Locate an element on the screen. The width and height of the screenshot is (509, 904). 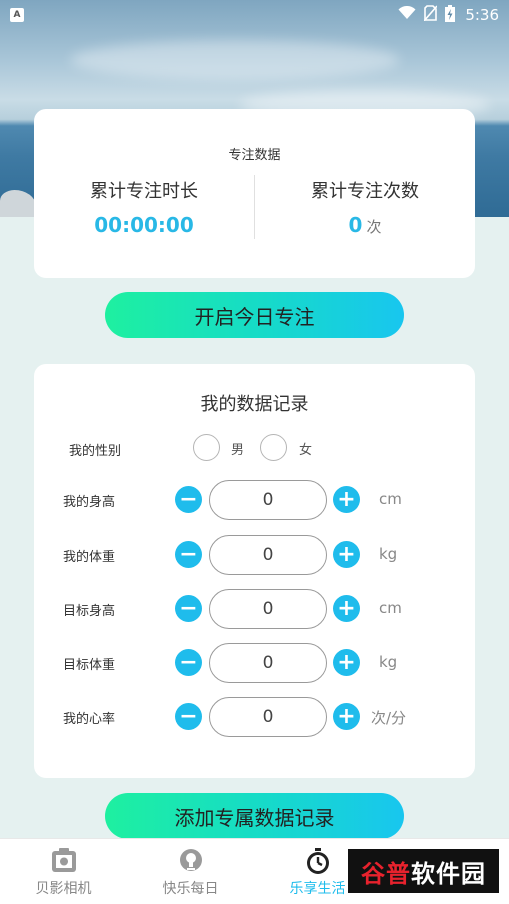
total-time-value: 00:00:00 is located at coordinates (144, 225).